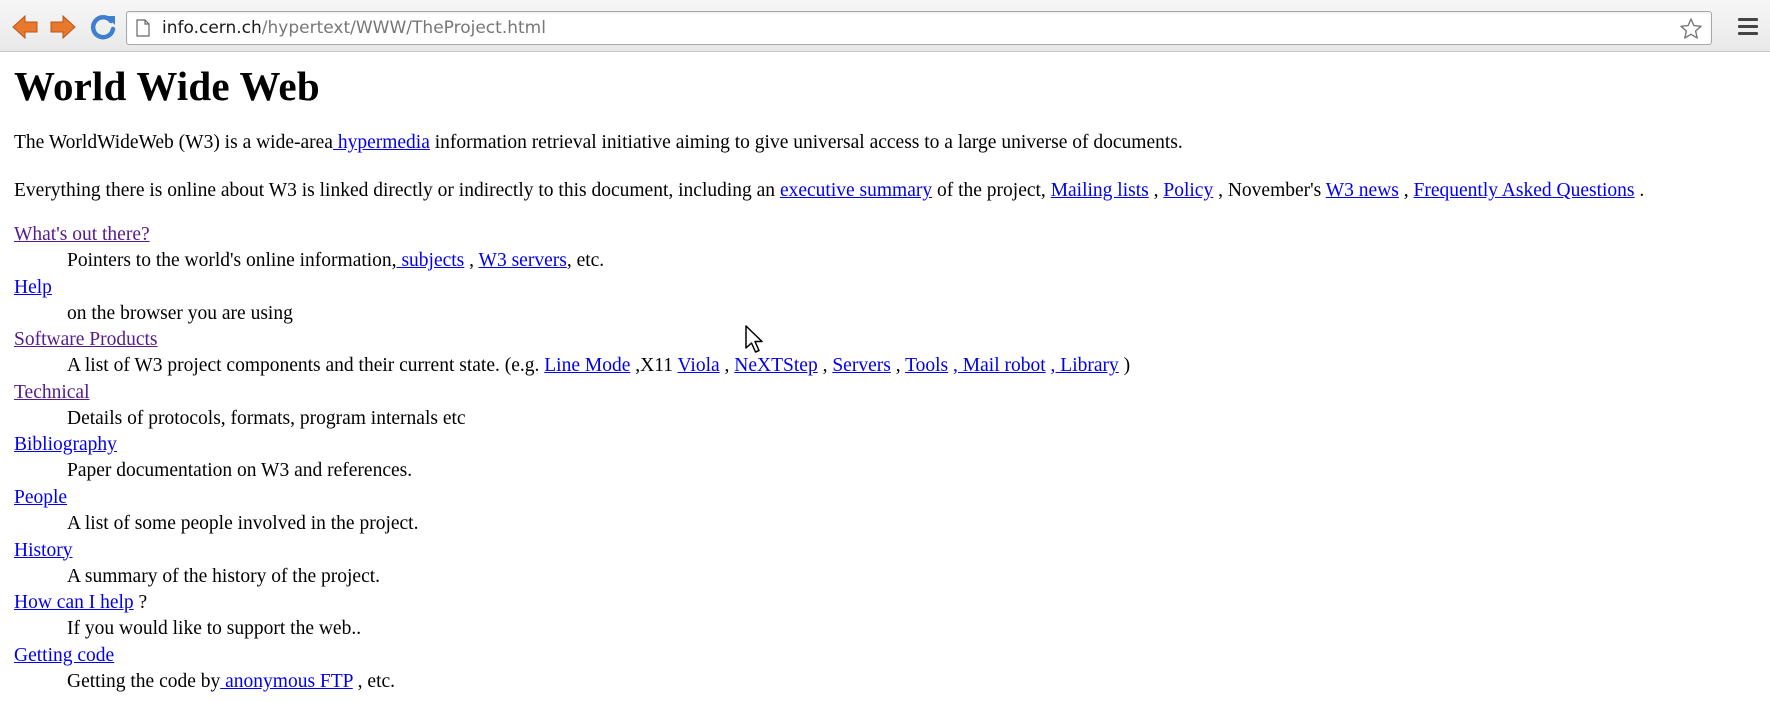 Image resolution: width=1770 pixels, height=702 pixels. Describe the element at coordinates (884, 656) in the screenshot. I see `topic-getting-code: Getting code` at that location.